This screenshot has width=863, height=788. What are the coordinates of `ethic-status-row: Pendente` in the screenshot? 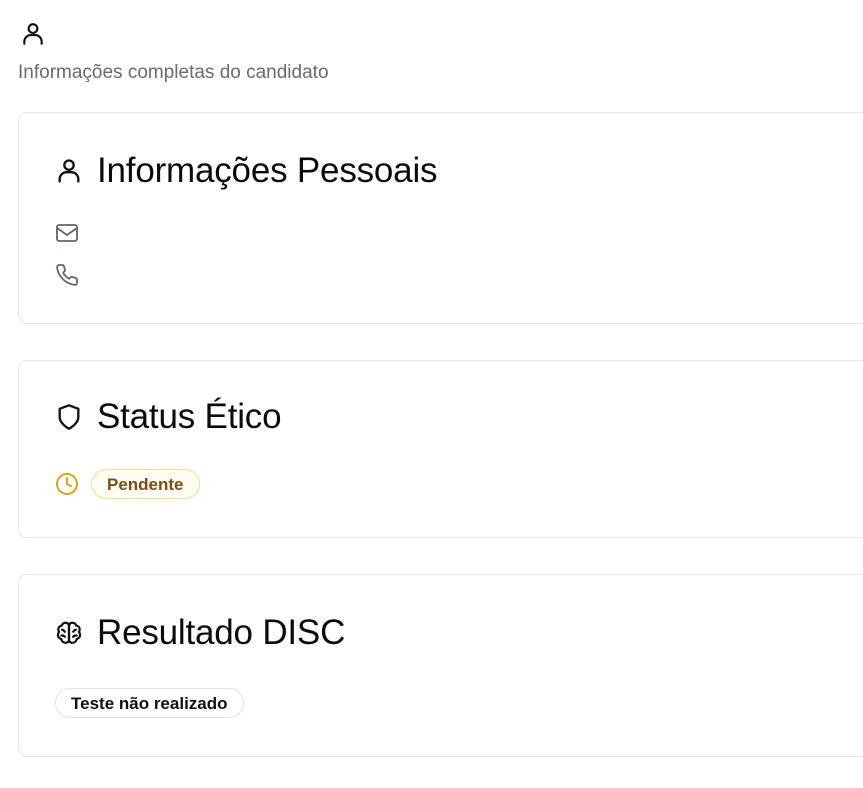 It's located at (127, 484).